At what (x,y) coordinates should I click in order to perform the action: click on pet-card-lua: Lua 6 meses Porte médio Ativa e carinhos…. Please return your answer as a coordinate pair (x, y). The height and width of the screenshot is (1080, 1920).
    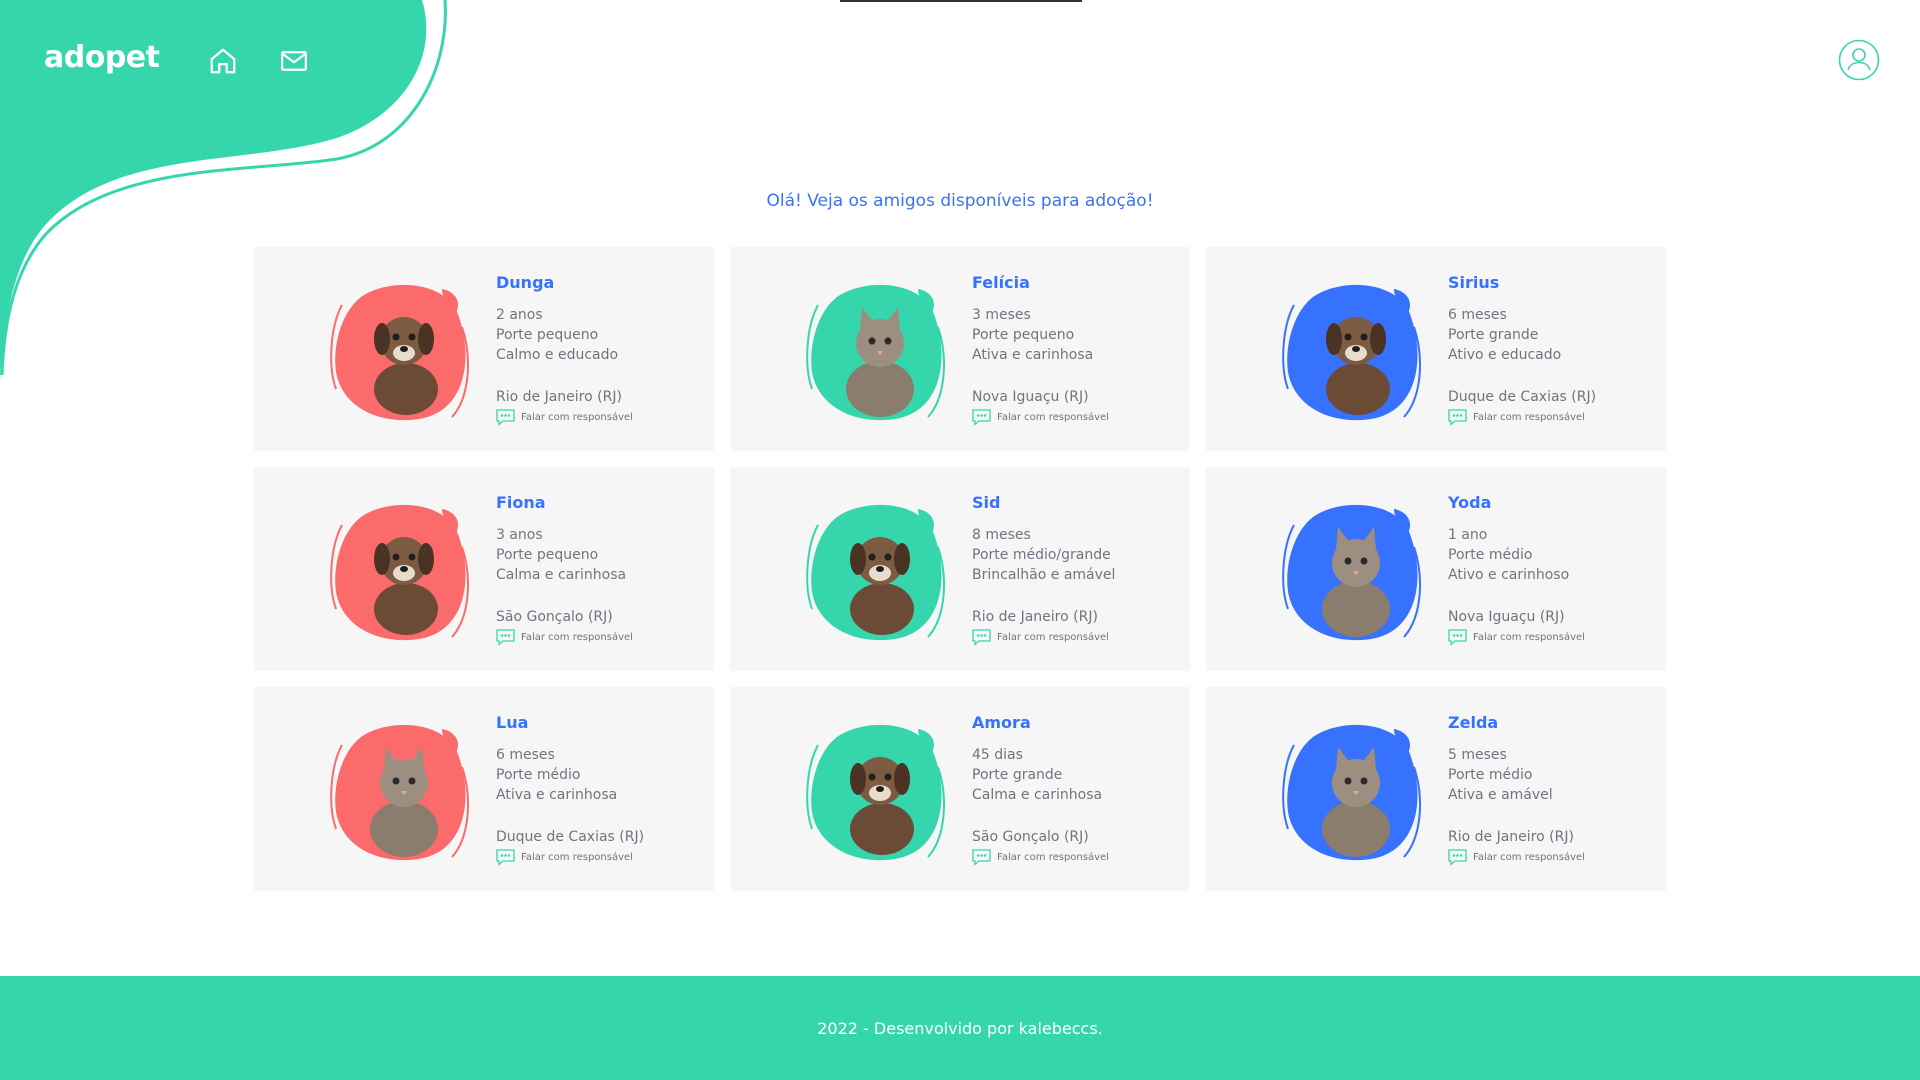
    Looking at the image, I should click on (484, 789).